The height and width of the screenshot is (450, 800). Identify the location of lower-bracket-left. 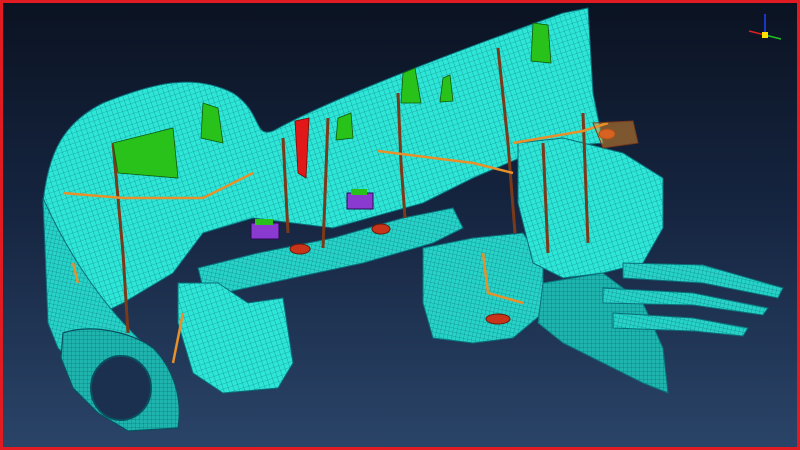
(235, 338).